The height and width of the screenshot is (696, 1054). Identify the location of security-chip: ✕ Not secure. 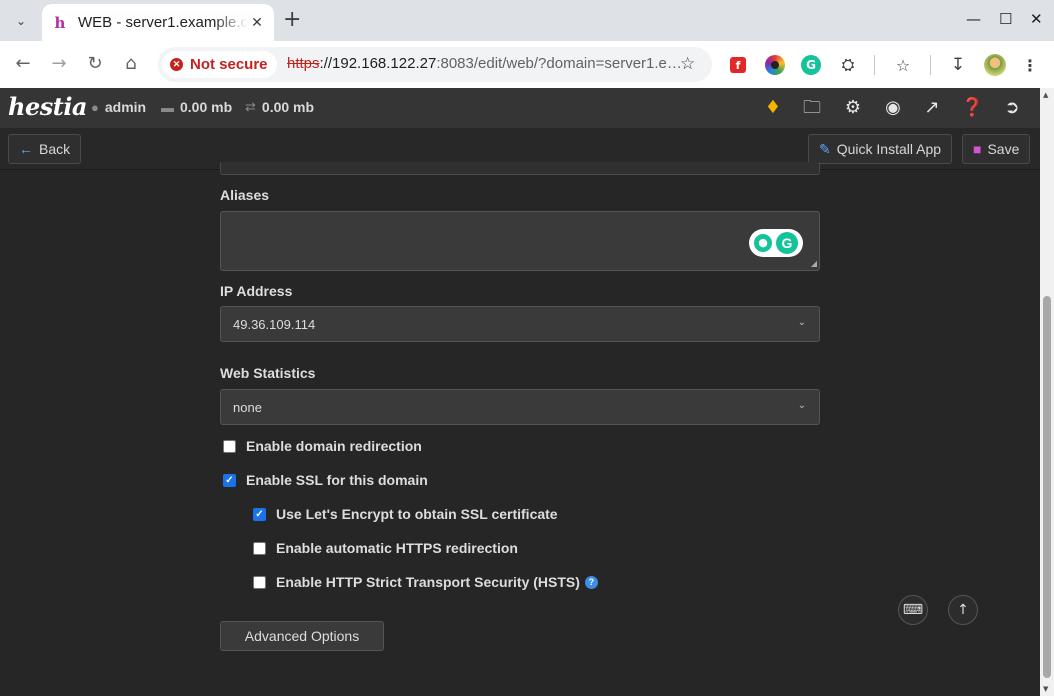
(219, 64).